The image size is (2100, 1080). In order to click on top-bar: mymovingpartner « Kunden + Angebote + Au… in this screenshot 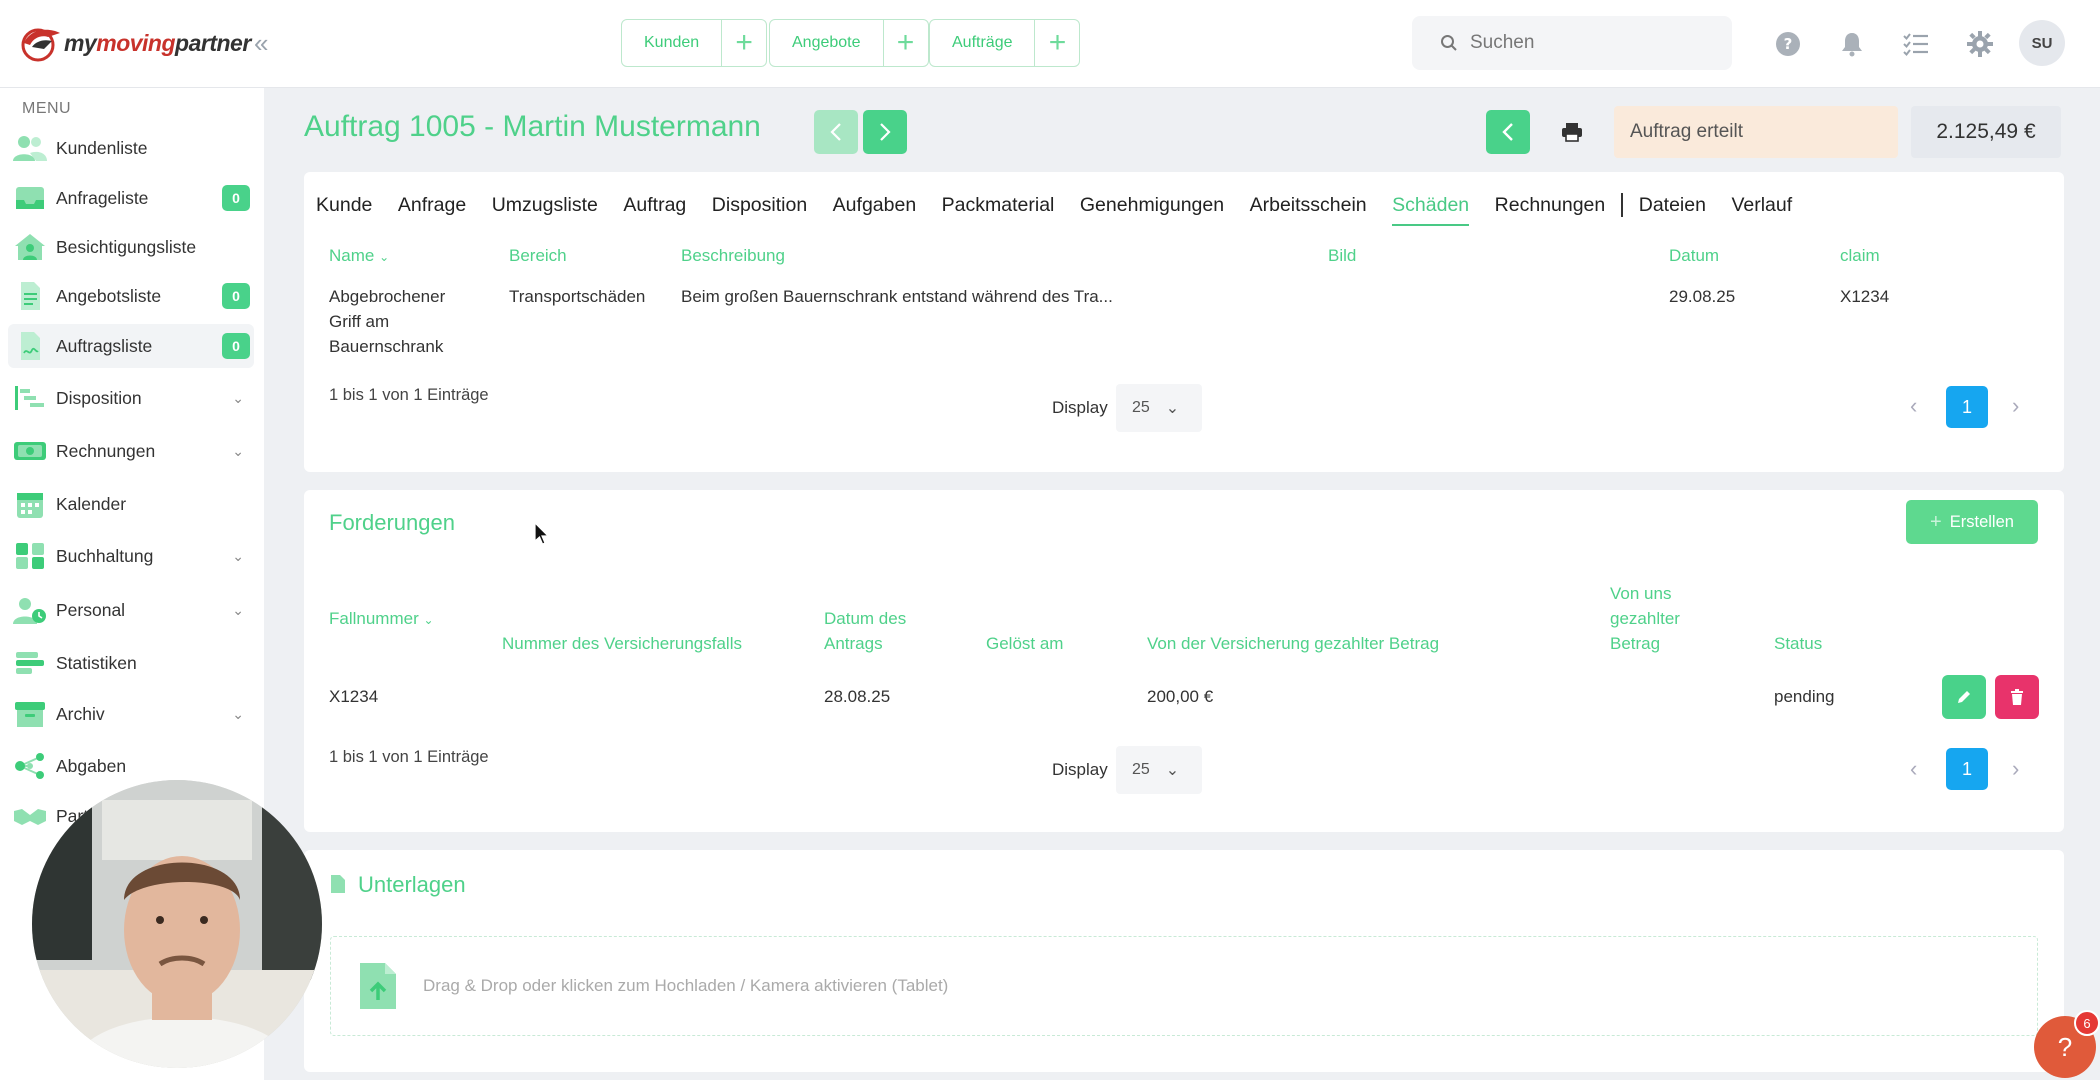, I will do `click(1050, 44)`.